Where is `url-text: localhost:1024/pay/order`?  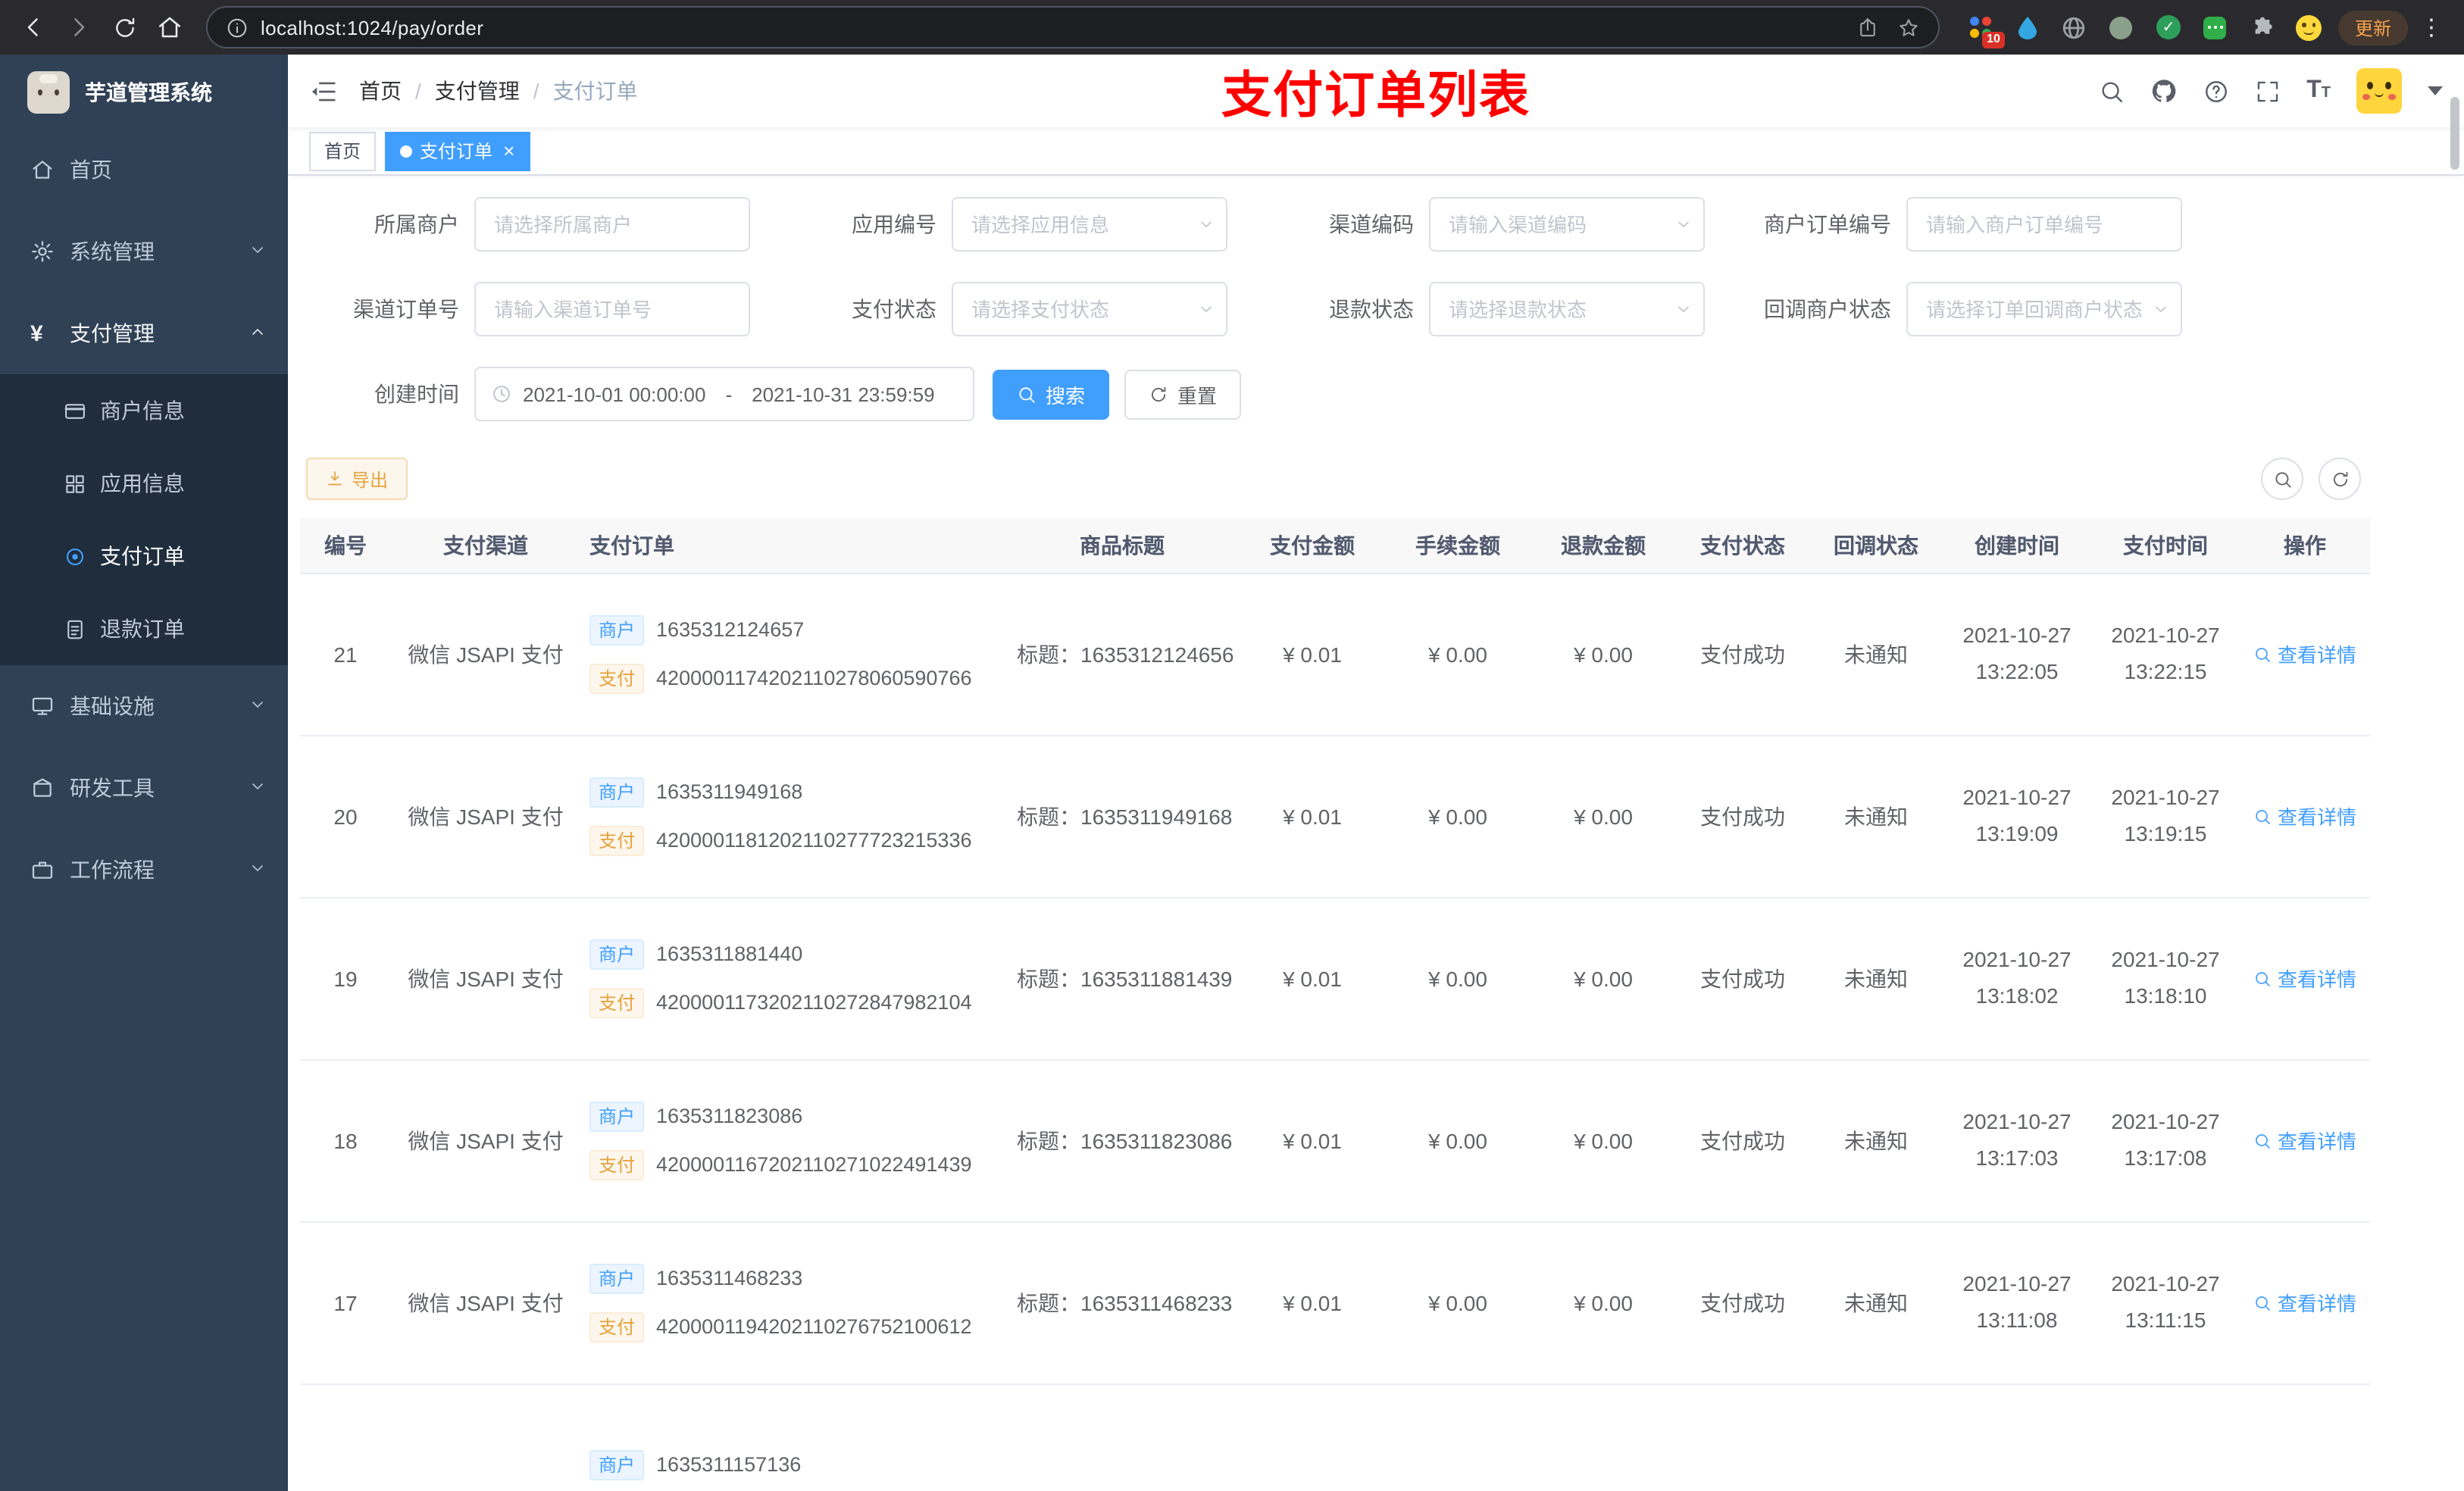
url-text: localhost:1024/pay/order is located at coordinates (1052, 27).